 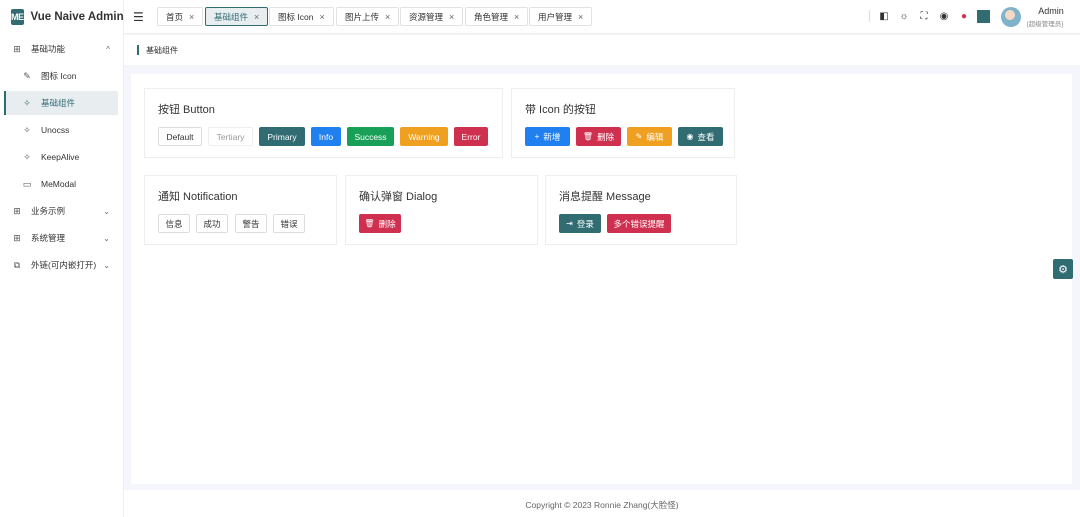 I want to click on dialog-delete-button: 🗑 删除, so click(x=380, y=223).